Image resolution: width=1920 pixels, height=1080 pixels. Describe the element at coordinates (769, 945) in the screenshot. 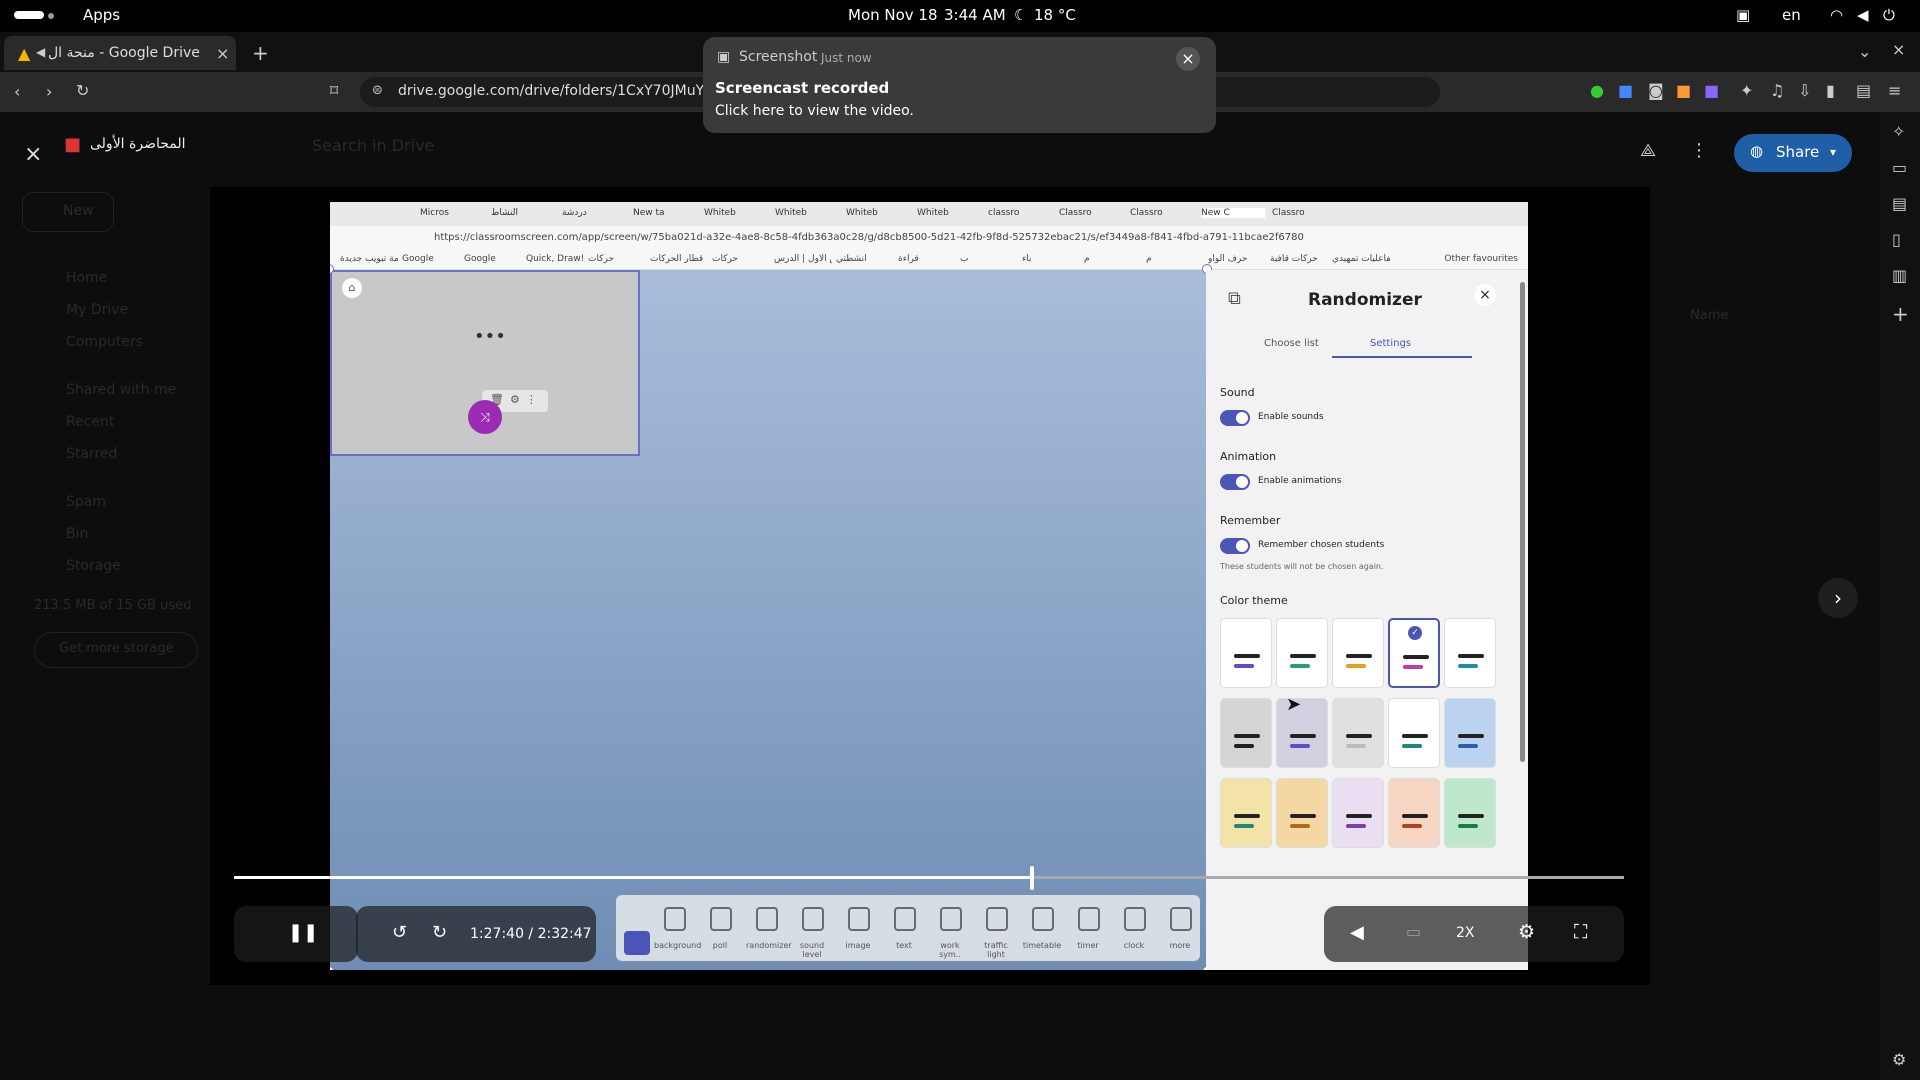

I see `tool-label: randomizer` at that location.